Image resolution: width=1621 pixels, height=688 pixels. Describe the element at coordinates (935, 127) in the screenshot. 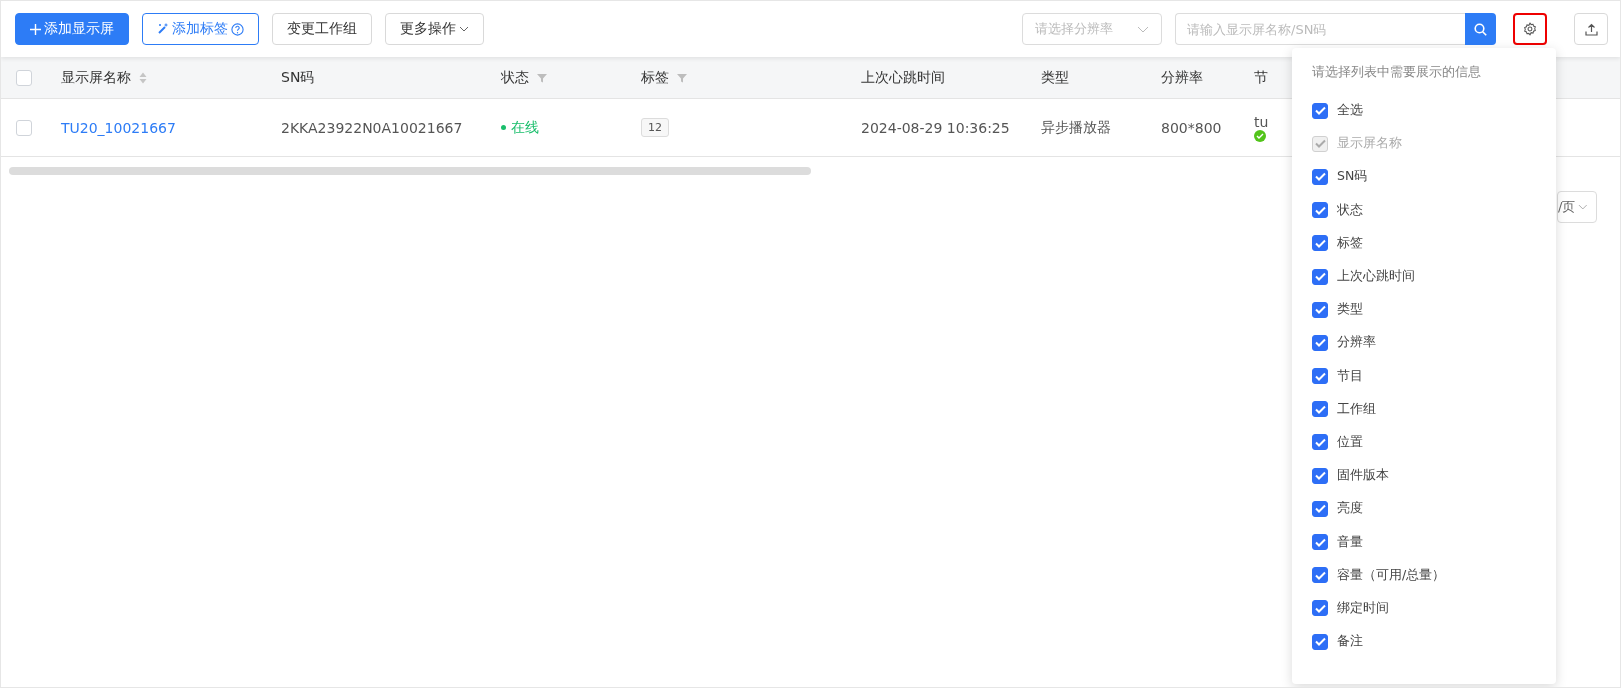

I see `table-cell: 2024-08-29 10:36:25` at that location.